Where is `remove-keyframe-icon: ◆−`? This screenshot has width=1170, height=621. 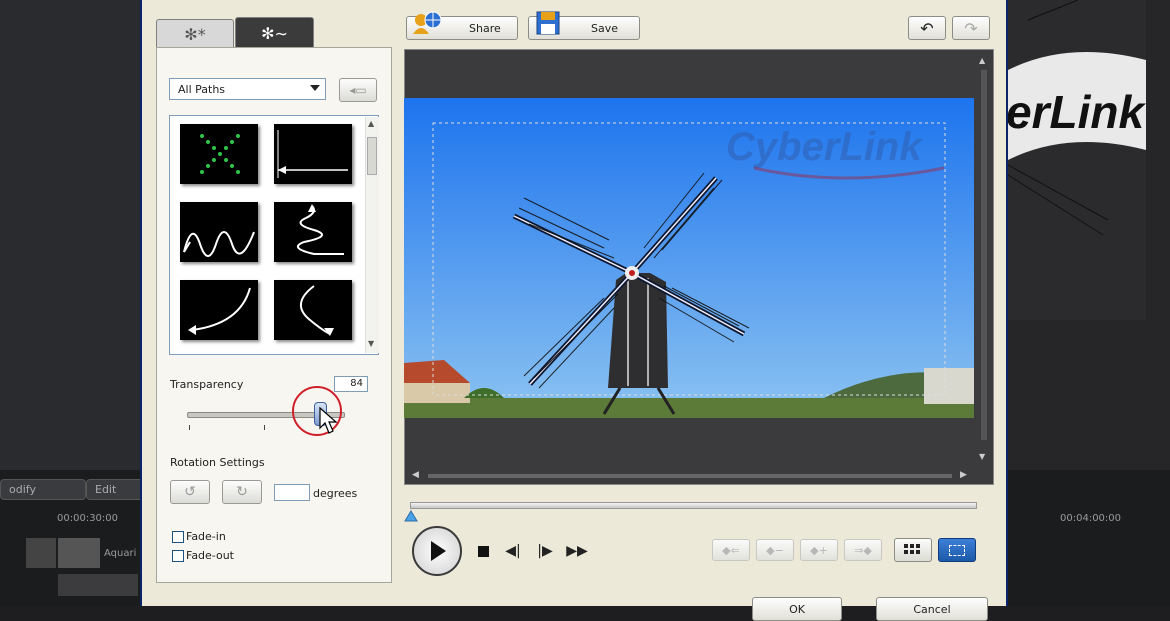
remove-keyframe-icon: ◆− is located at coordinates (775, 550).